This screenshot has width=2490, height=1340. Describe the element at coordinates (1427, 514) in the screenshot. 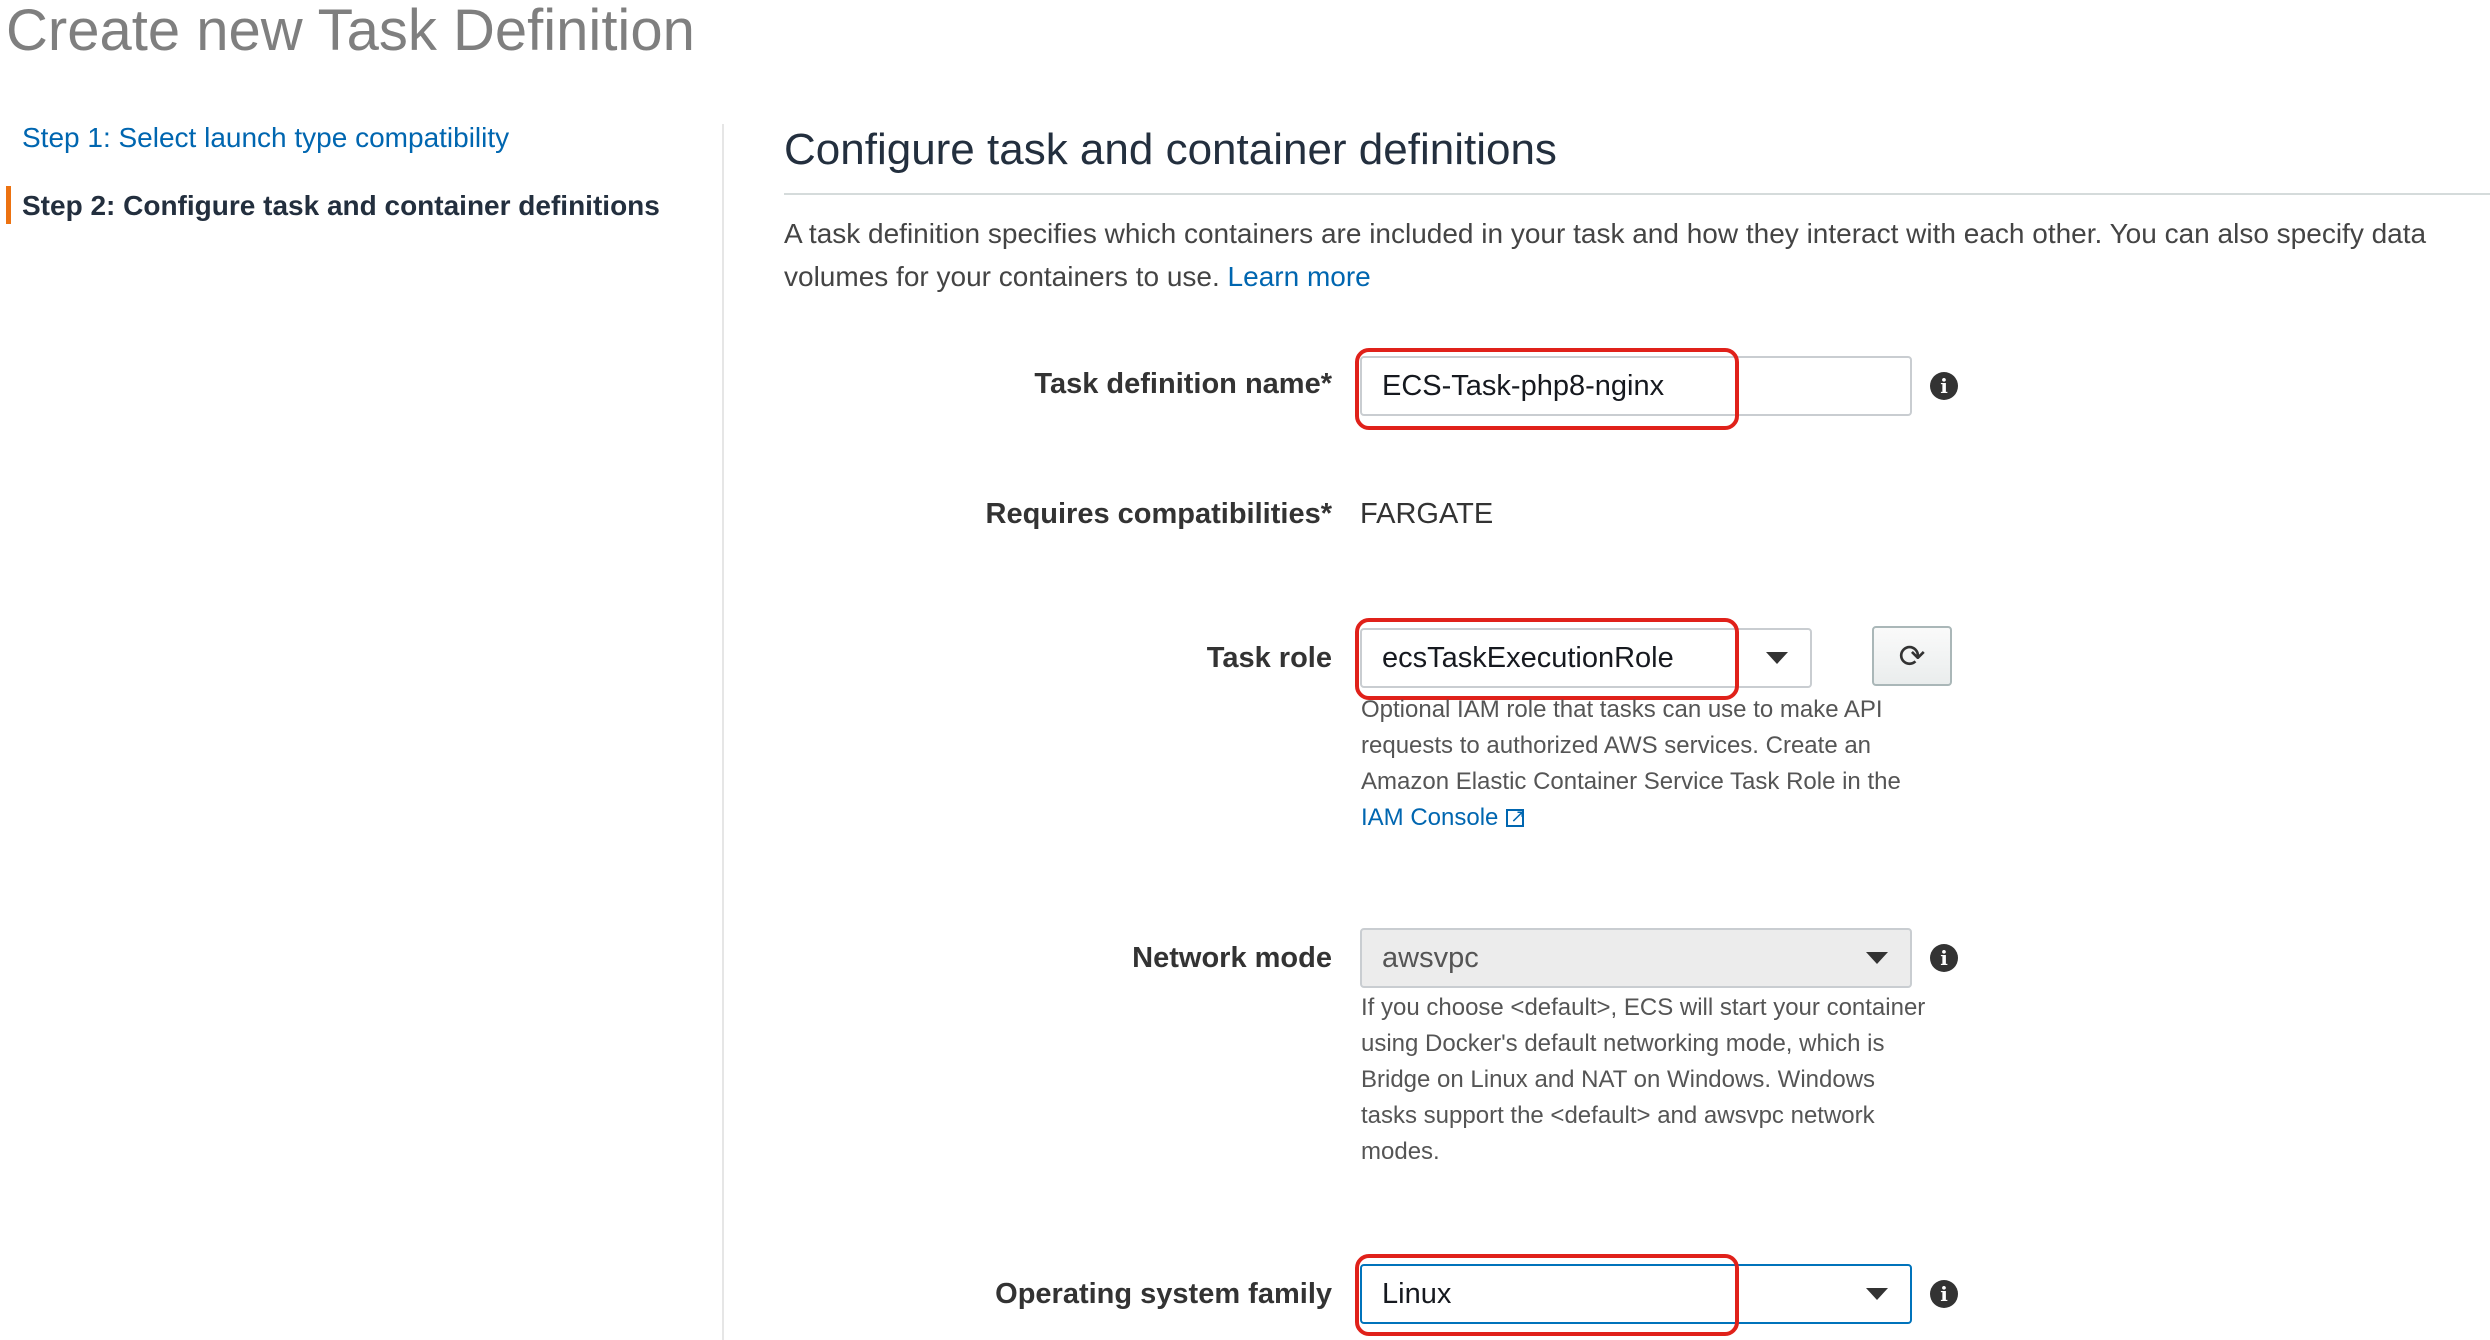

I see `requires-compatibilities-value: FARGATE` at that location.